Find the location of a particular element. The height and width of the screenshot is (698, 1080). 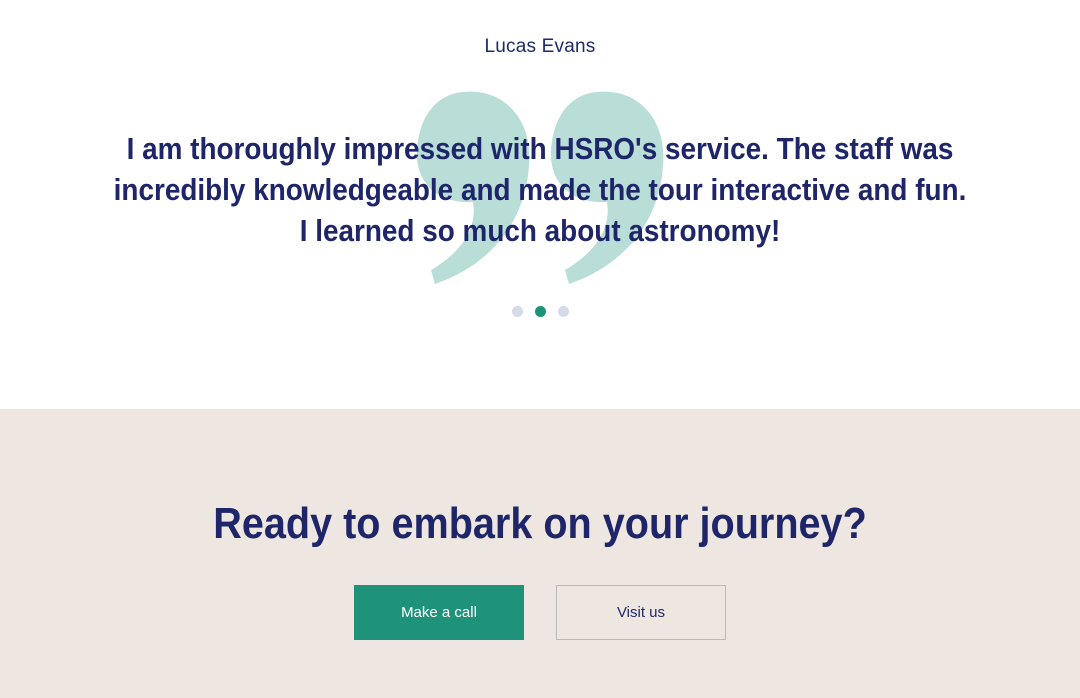

testimonial-author: Lucas Evans is located at coordinates (540, 46).